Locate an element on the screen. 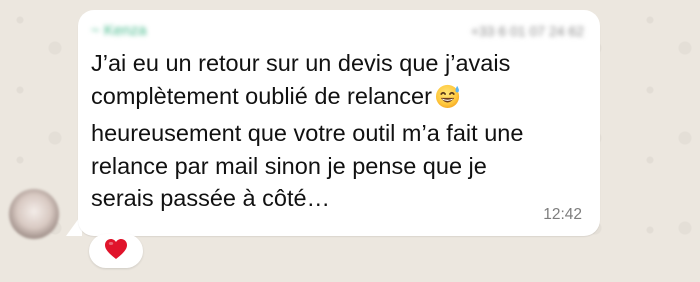 The image size is (700, 282). reaction-badge is located at coordinates (116, 251).